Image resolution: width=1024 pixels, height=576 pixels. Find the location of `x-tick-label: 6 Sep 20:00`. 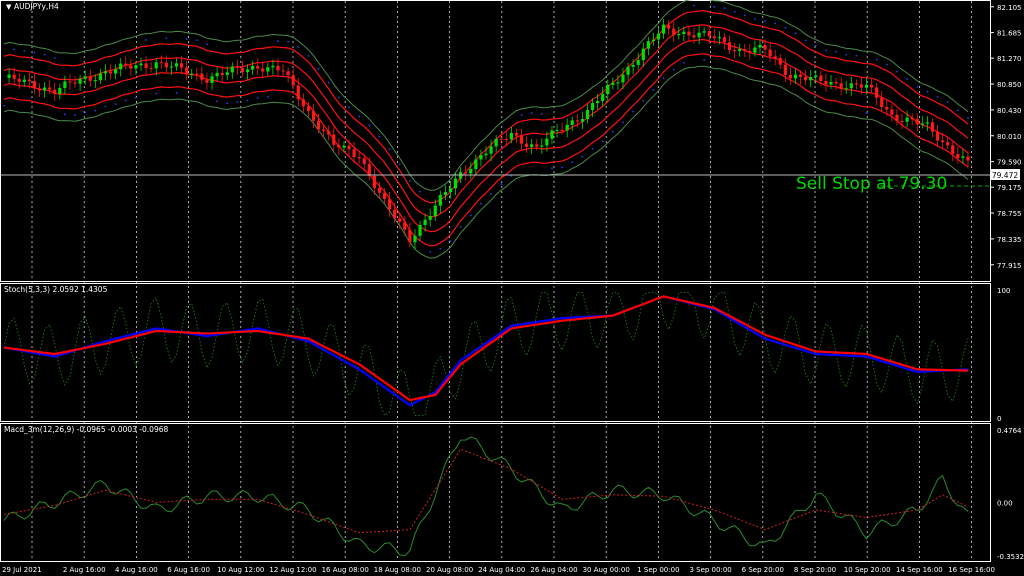

x-tick-label: 6 Sep 20:00 is located at coordinates (763, 570).